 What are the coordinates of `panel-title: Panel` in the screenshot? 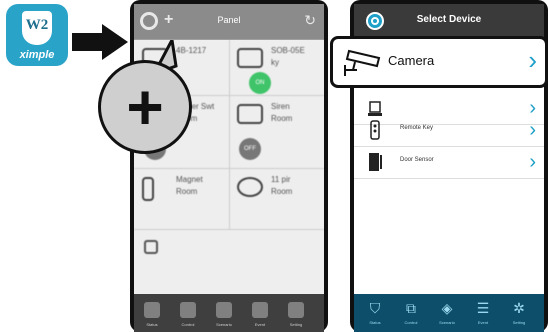 It's located at (229, 20).